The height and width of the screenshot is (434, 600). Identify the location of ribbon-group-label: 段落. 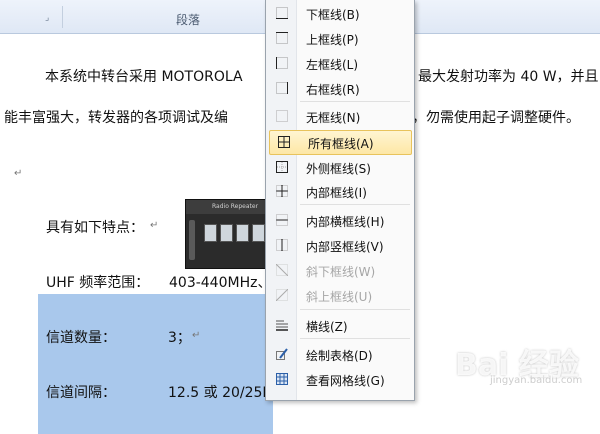
(188, 20).